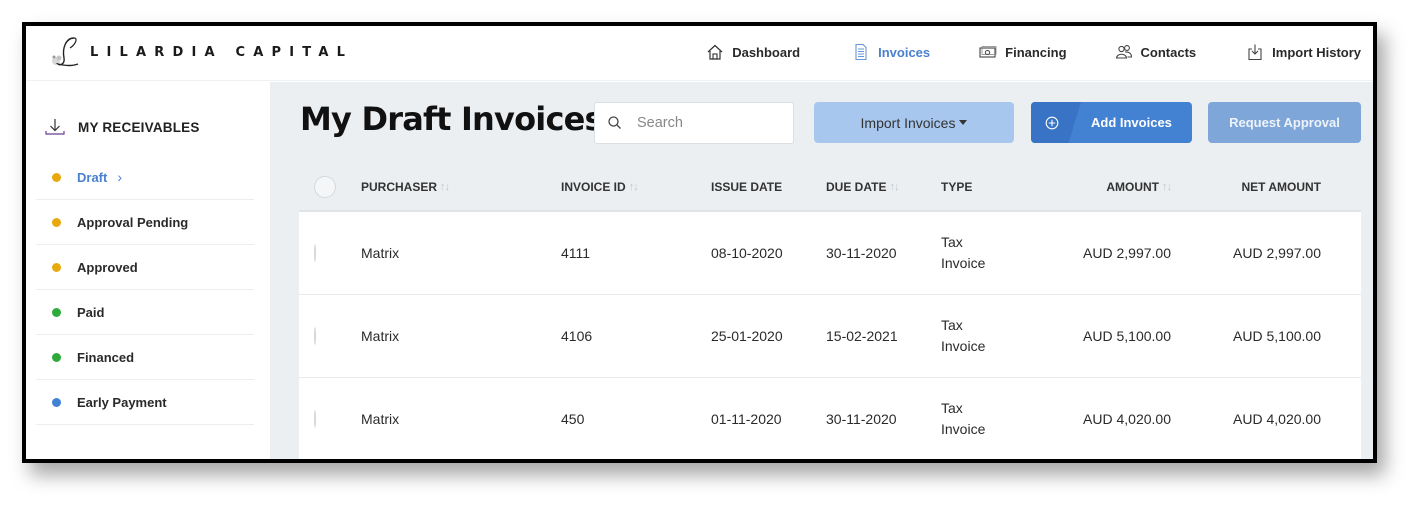  I want to click on cell-net-amount: AUD 4,020.00, so click(1277, 419).